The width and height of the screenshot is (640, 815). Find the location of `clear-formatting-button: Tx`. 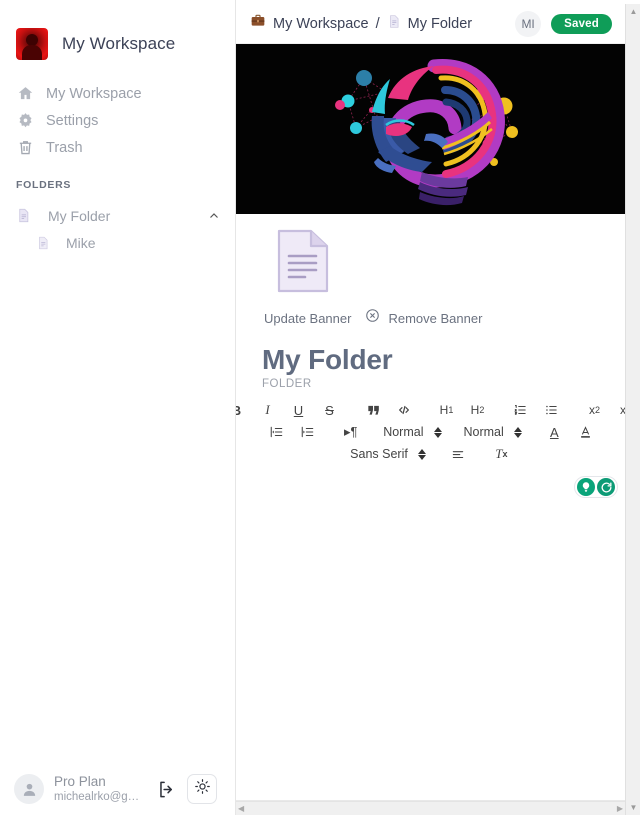

clear-formatting-button: Tx is located at coordinates (501, 454).